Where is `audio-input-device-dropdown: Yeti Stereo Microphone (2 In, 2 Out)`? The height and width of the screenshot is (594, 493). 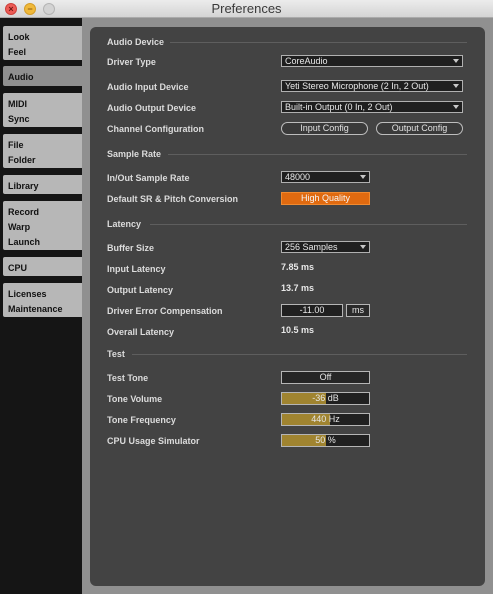 audio-input-device-dropdown: Yeti Stereo Microphone (2 In, 2 Out) is located at coordinates (372, 86).